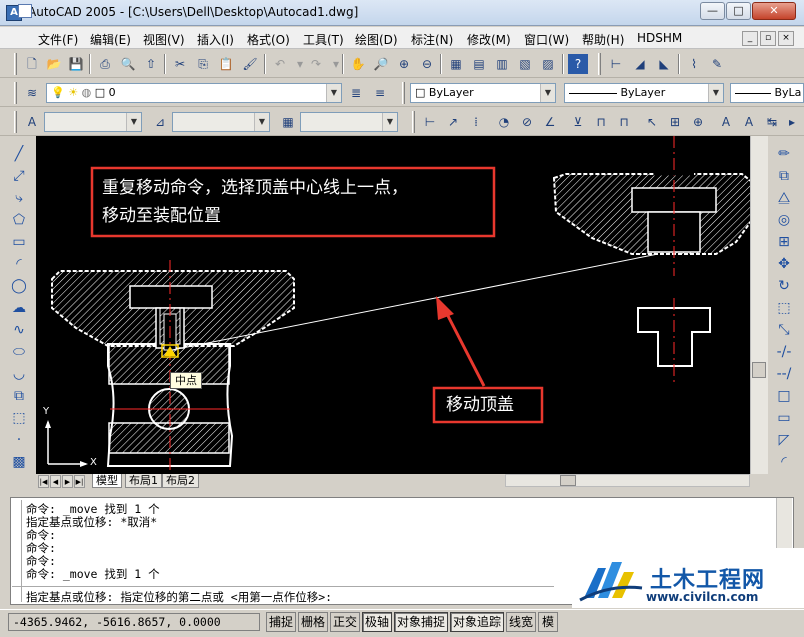  Describe the element at coordinates (356, 93) in the screenshot. I see `make-object-layer-current-icon: ≣` at that location.